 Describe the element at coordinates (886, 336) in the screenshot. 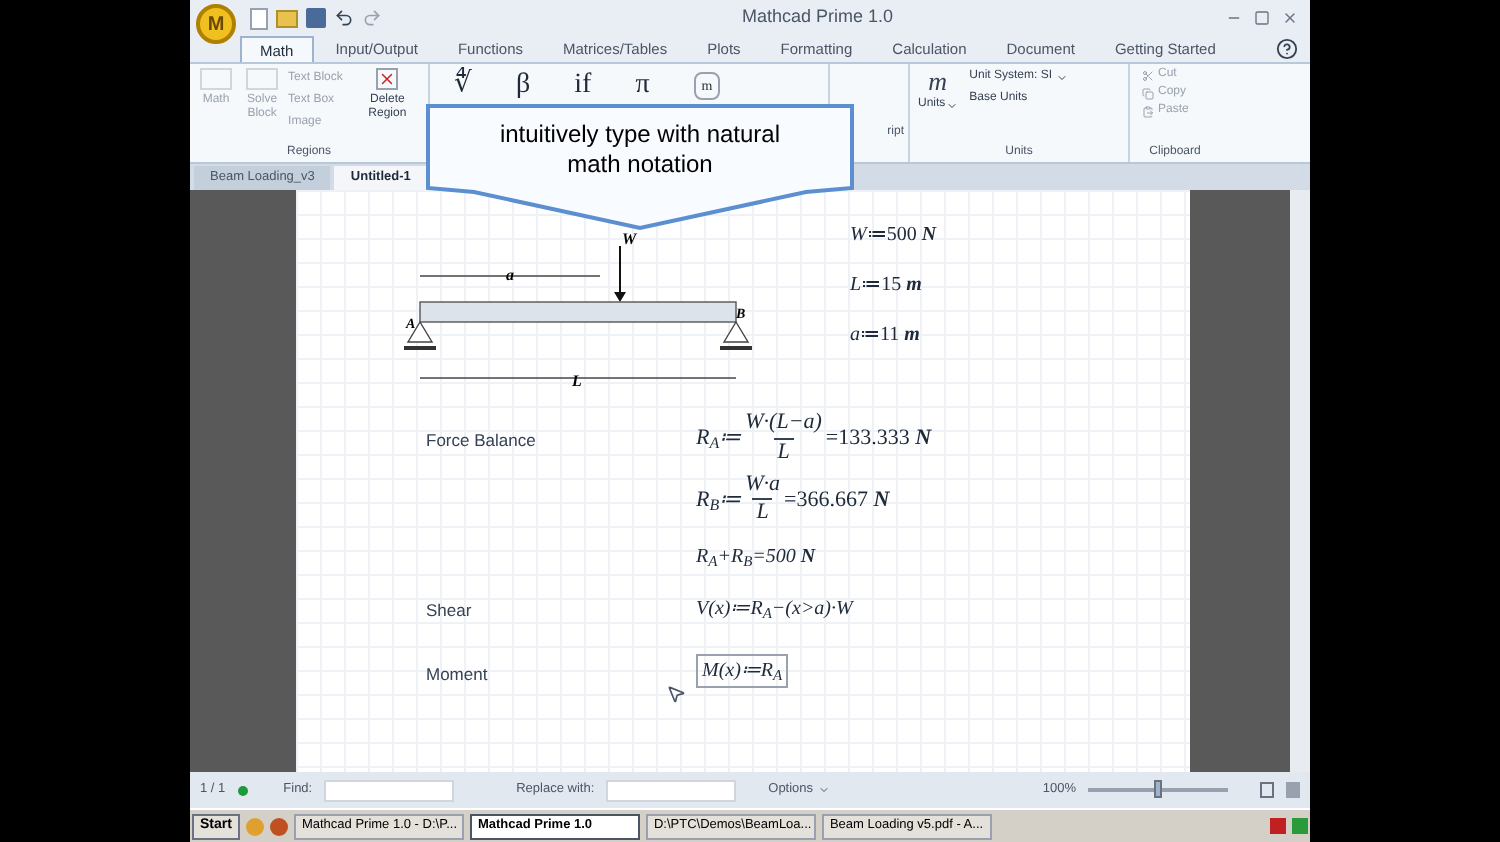

I see `definition-equation: a≔11 m` at that location.